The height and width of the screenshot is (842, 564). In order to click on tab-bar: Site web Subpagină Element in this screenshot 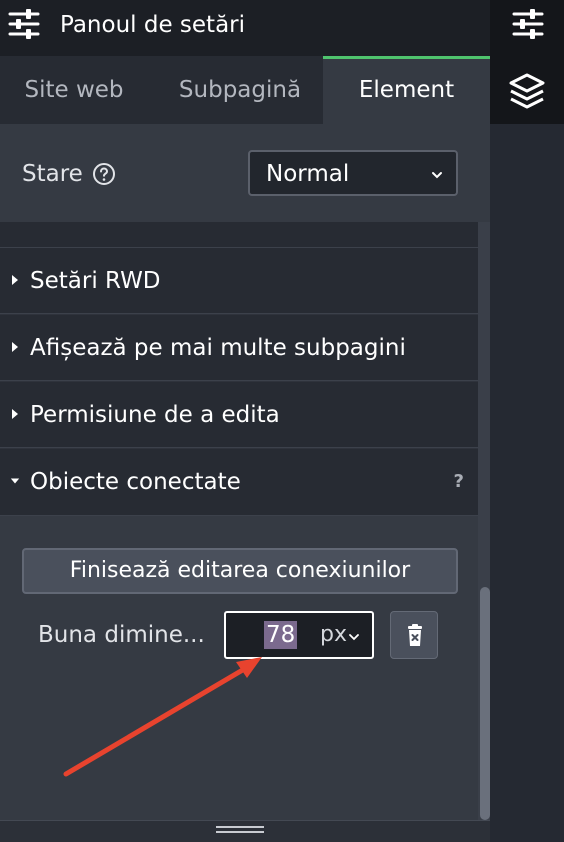, I will do `click(245, 90)`.